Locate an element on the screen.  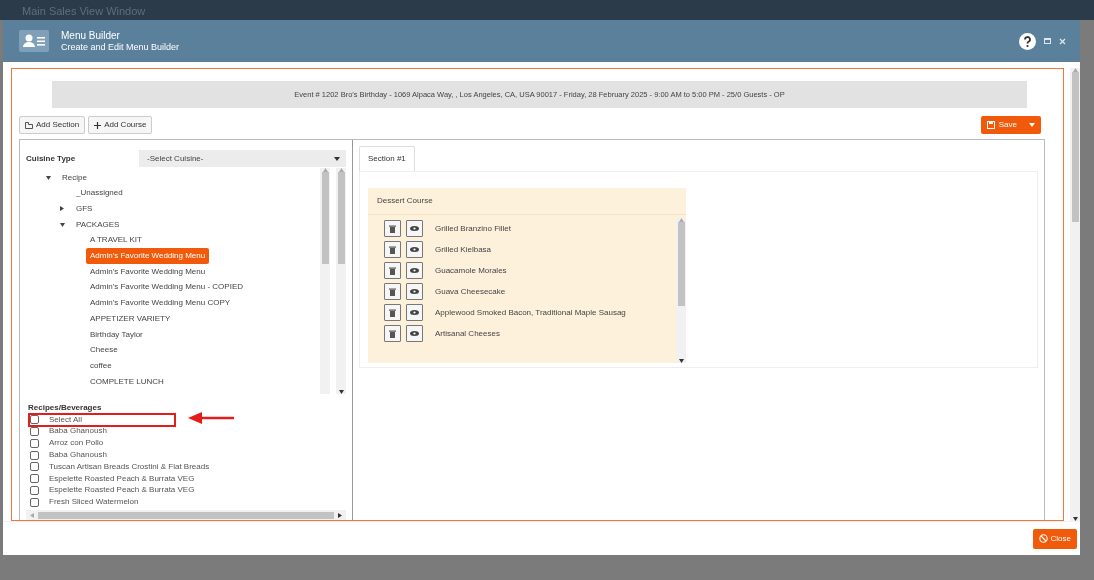
caret-icon is located at coordinates (1032, 125).